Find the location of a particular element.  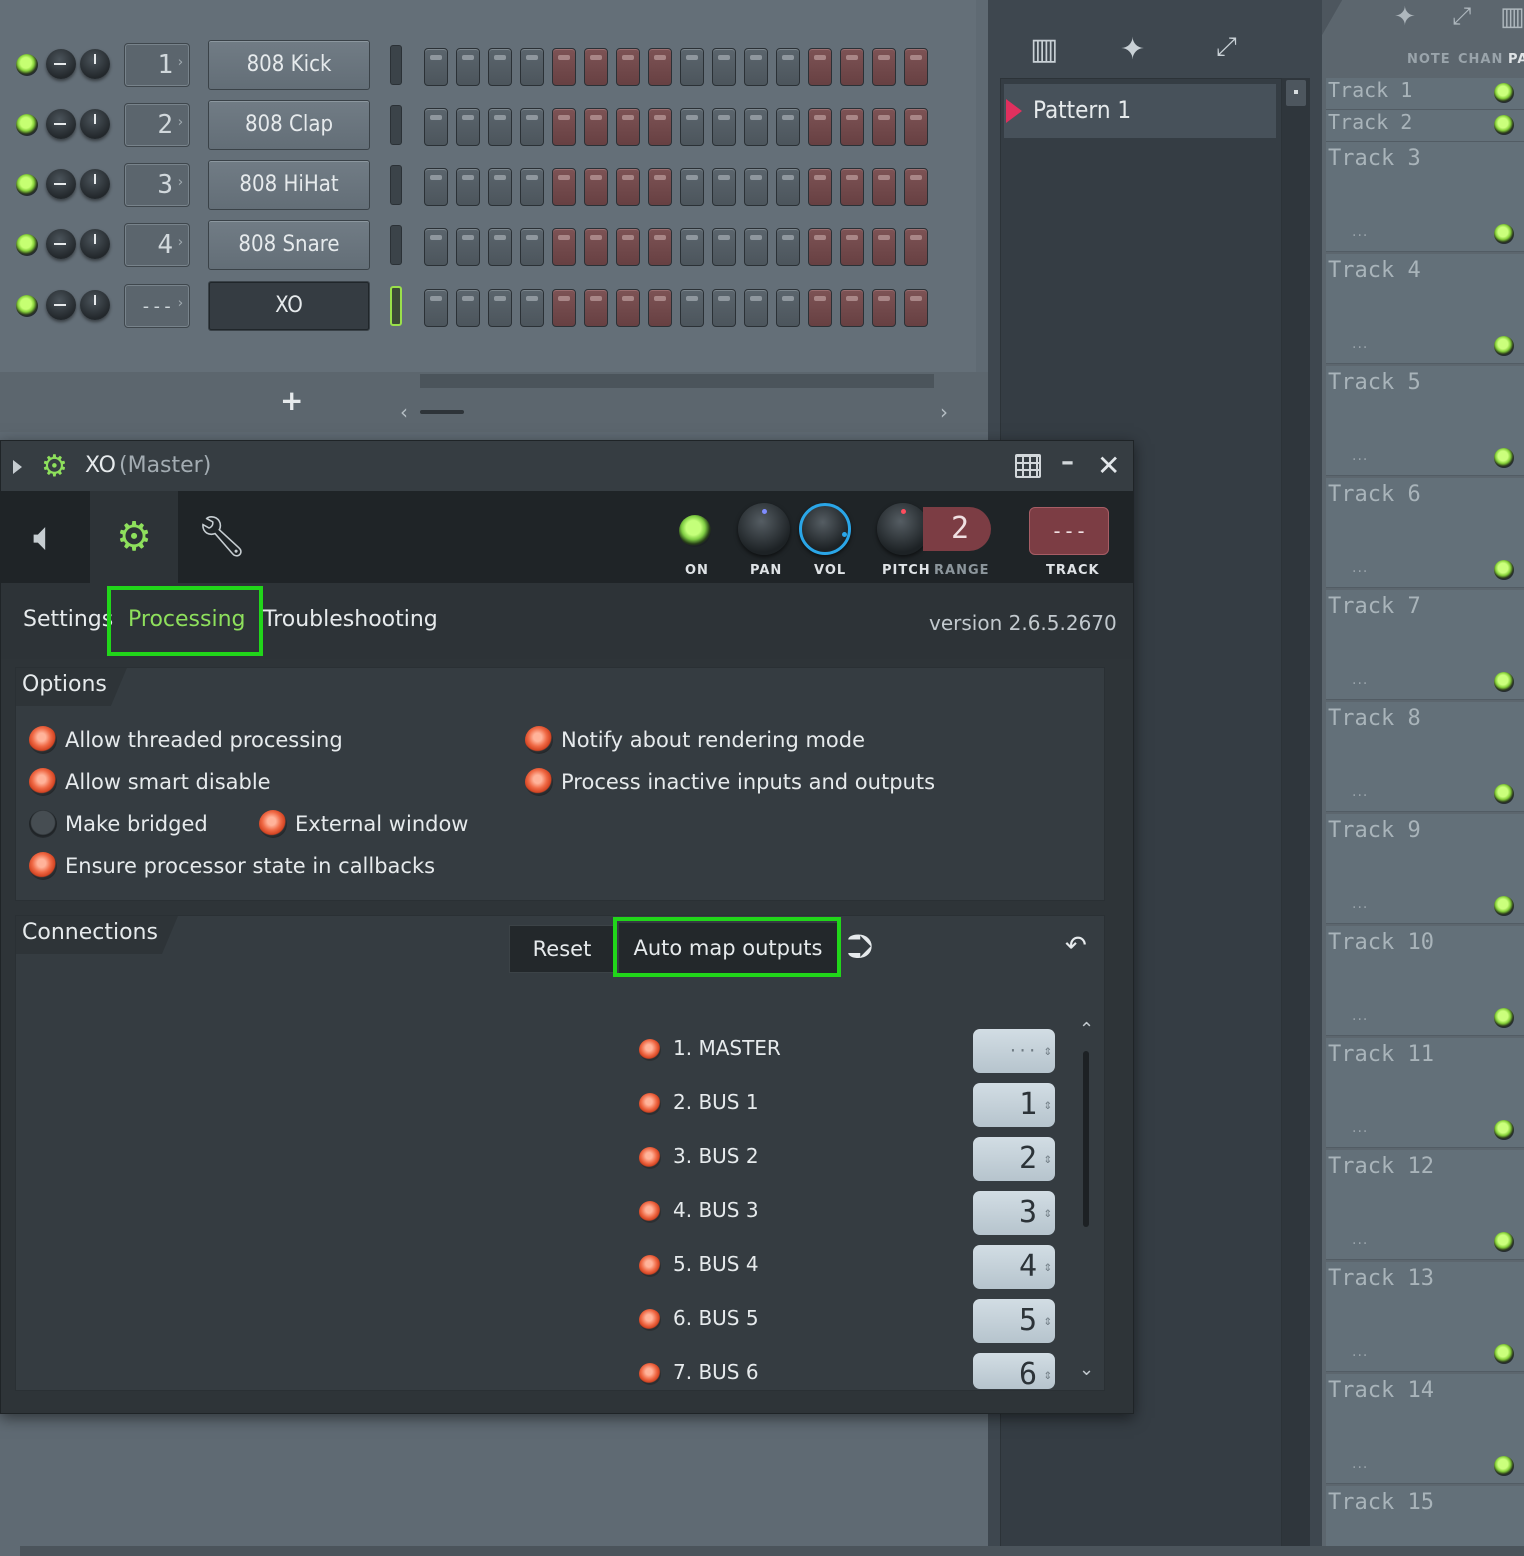

output-target-box: 5 is located at coordinates (1014, 1321).